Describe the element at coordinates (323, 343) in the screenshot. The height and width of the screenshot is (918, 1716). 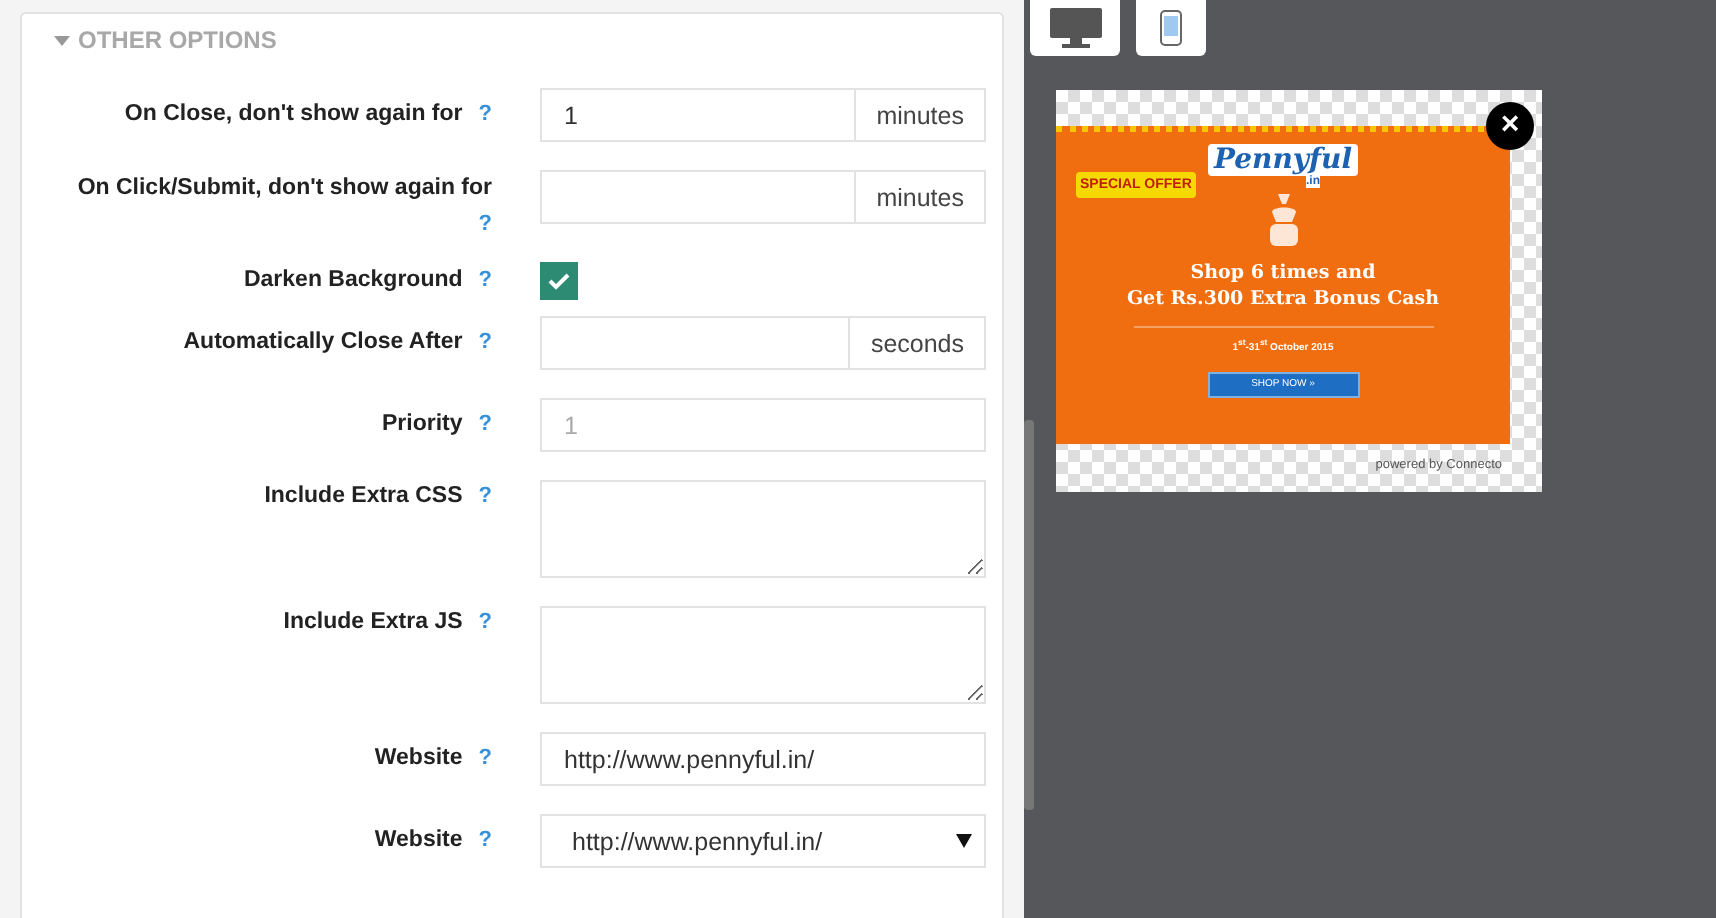
I see `field-label: Automatically Close After` at that location.